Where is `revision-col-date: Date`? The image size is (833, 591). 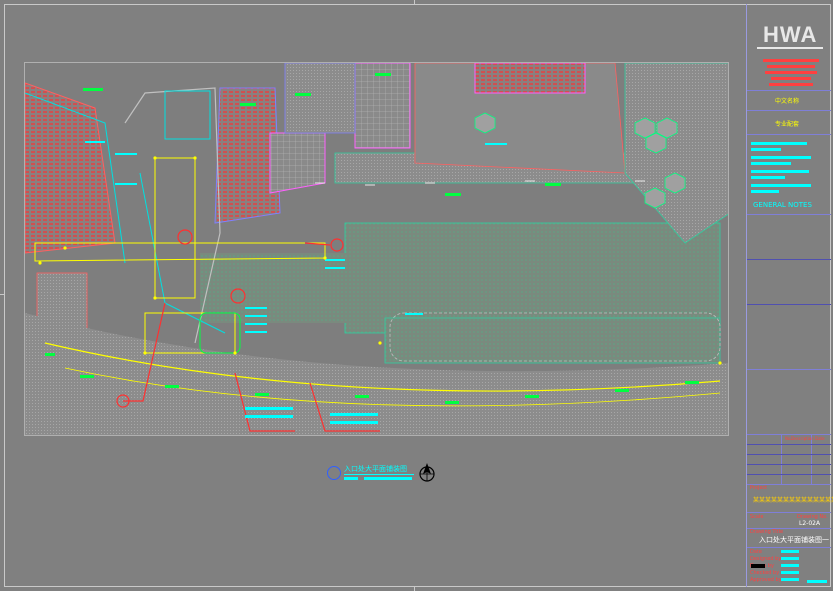
revision-col-date: Date is located at coordinates (820, 438).